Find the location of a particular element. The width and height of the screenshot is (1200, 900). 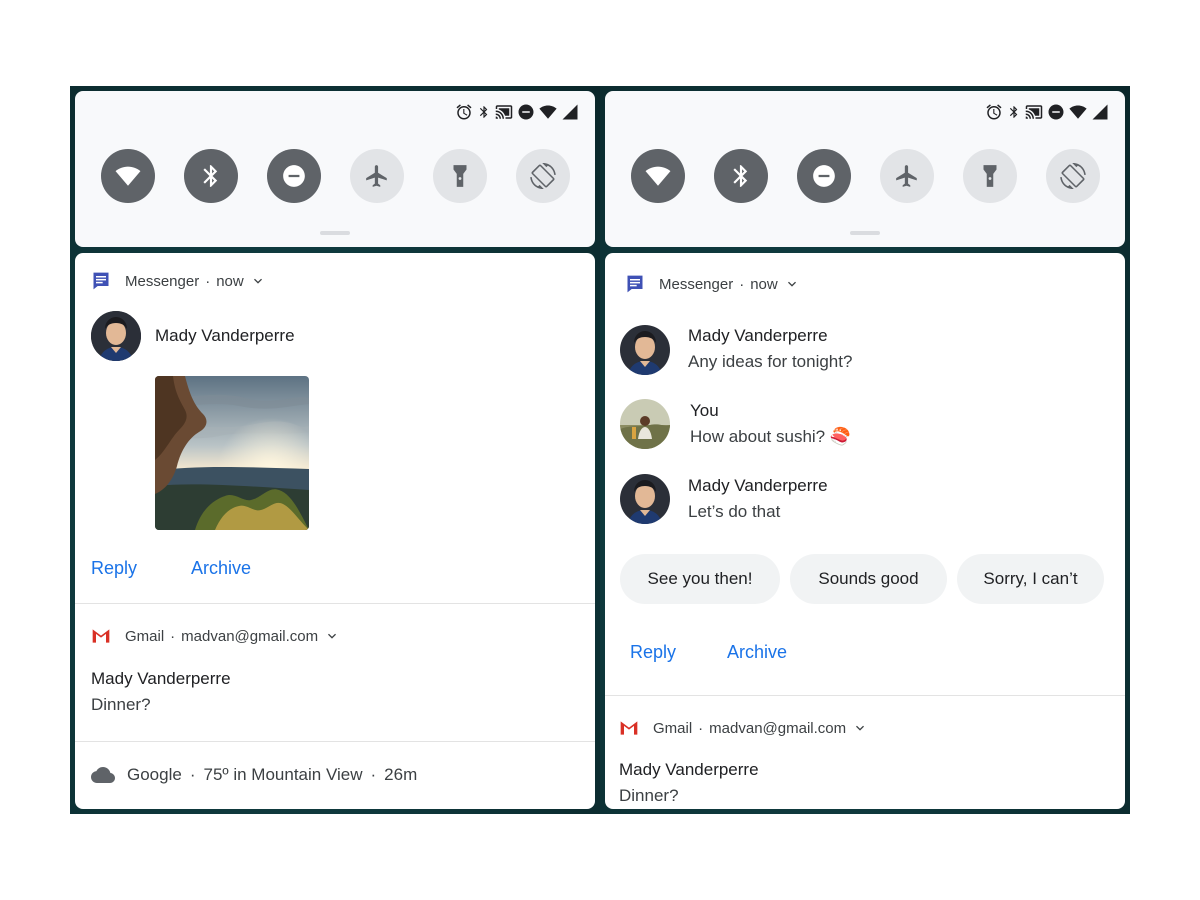

message-text: Any ideas for tonight? is located at coordinates (770, 361).